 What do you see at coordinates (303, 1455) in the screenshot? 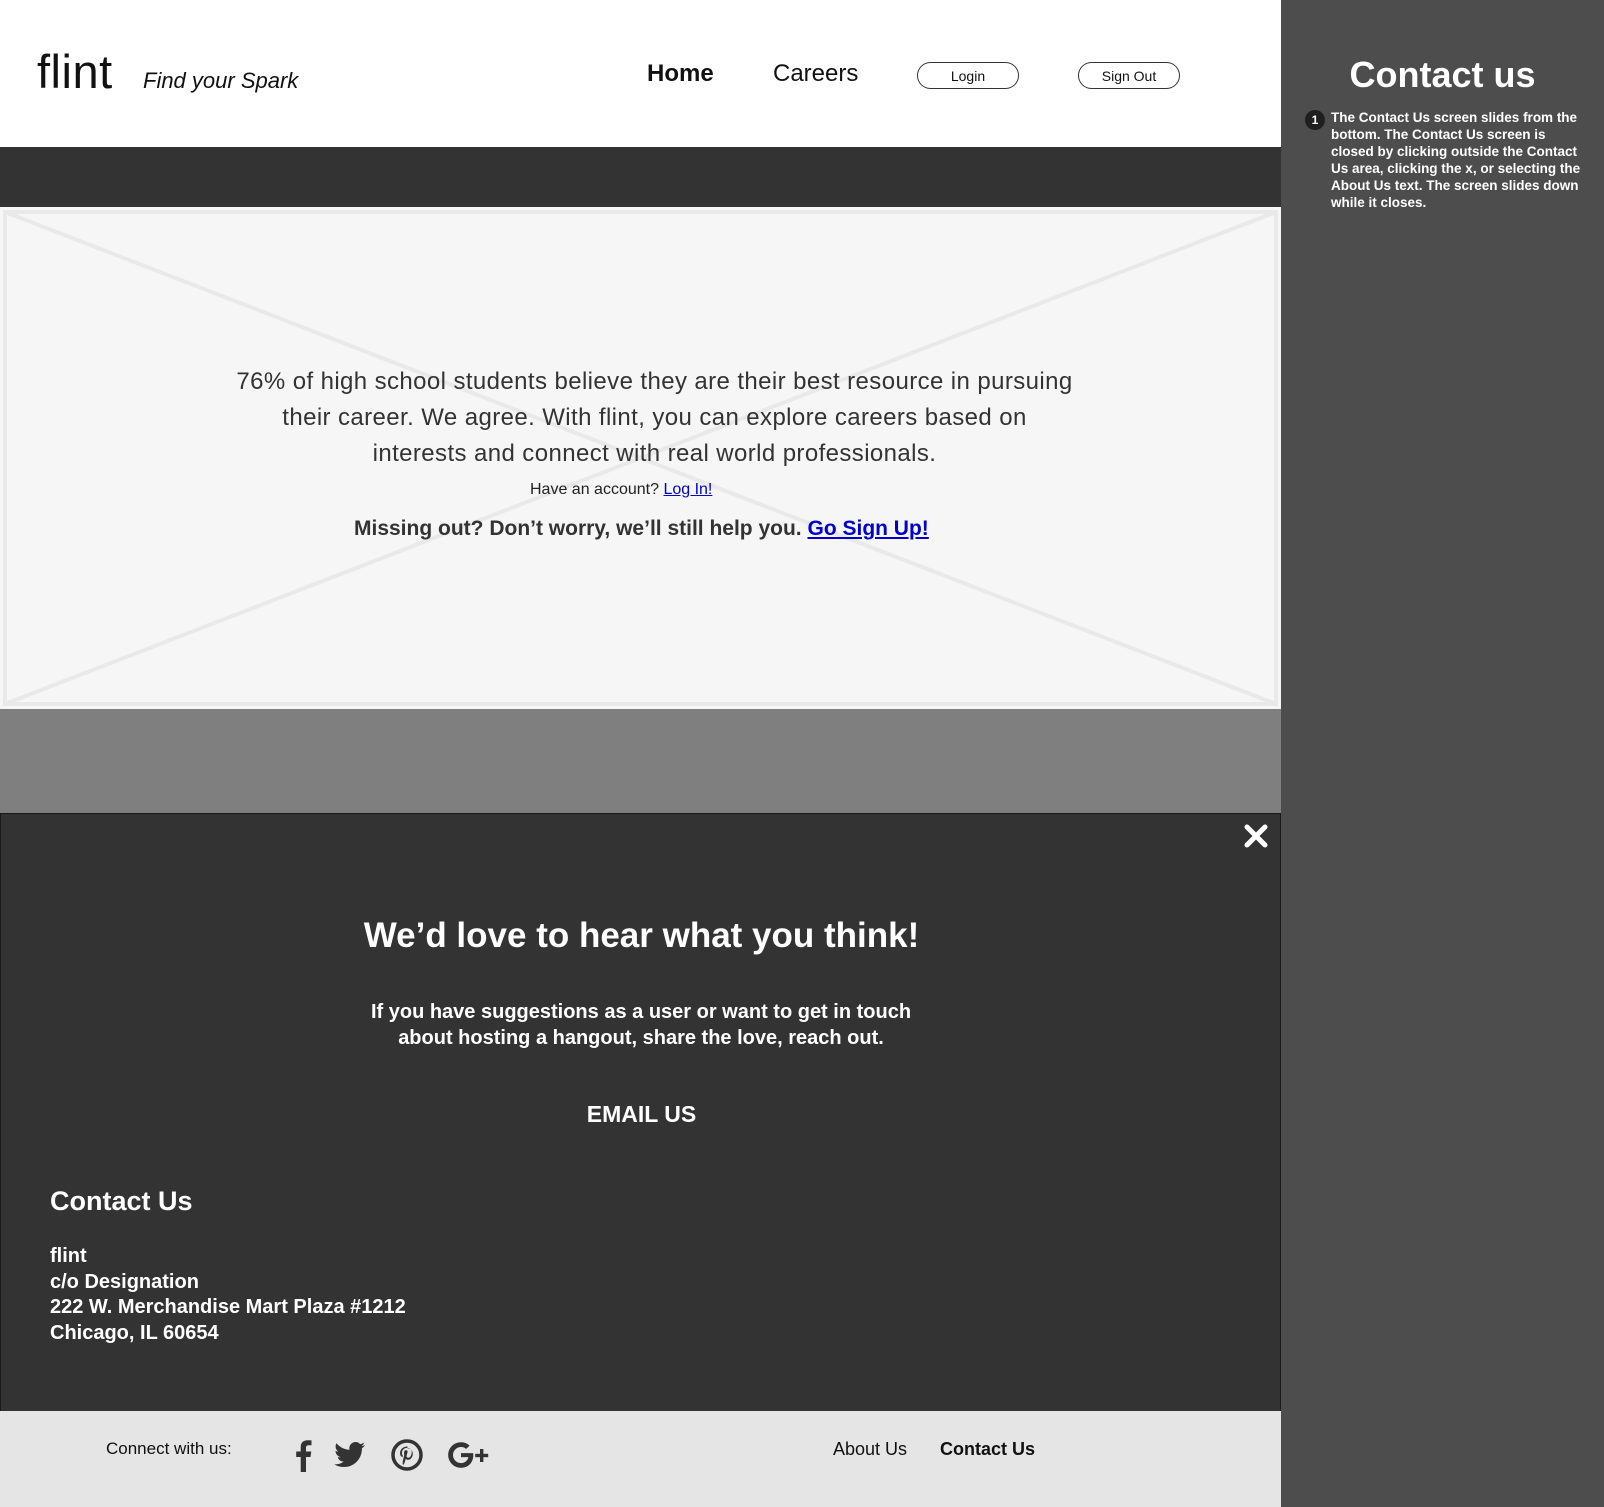
I see `facebook-icon` at bounding box center [303, 1455].